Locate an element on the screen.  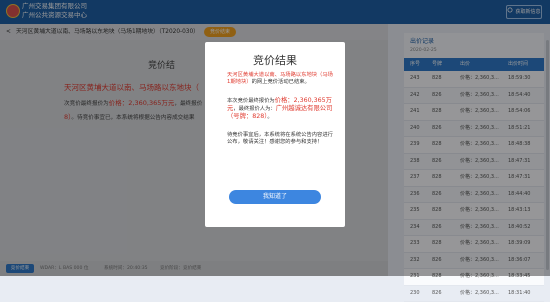
cell-index: 230 is located at coordinates (415, 294).